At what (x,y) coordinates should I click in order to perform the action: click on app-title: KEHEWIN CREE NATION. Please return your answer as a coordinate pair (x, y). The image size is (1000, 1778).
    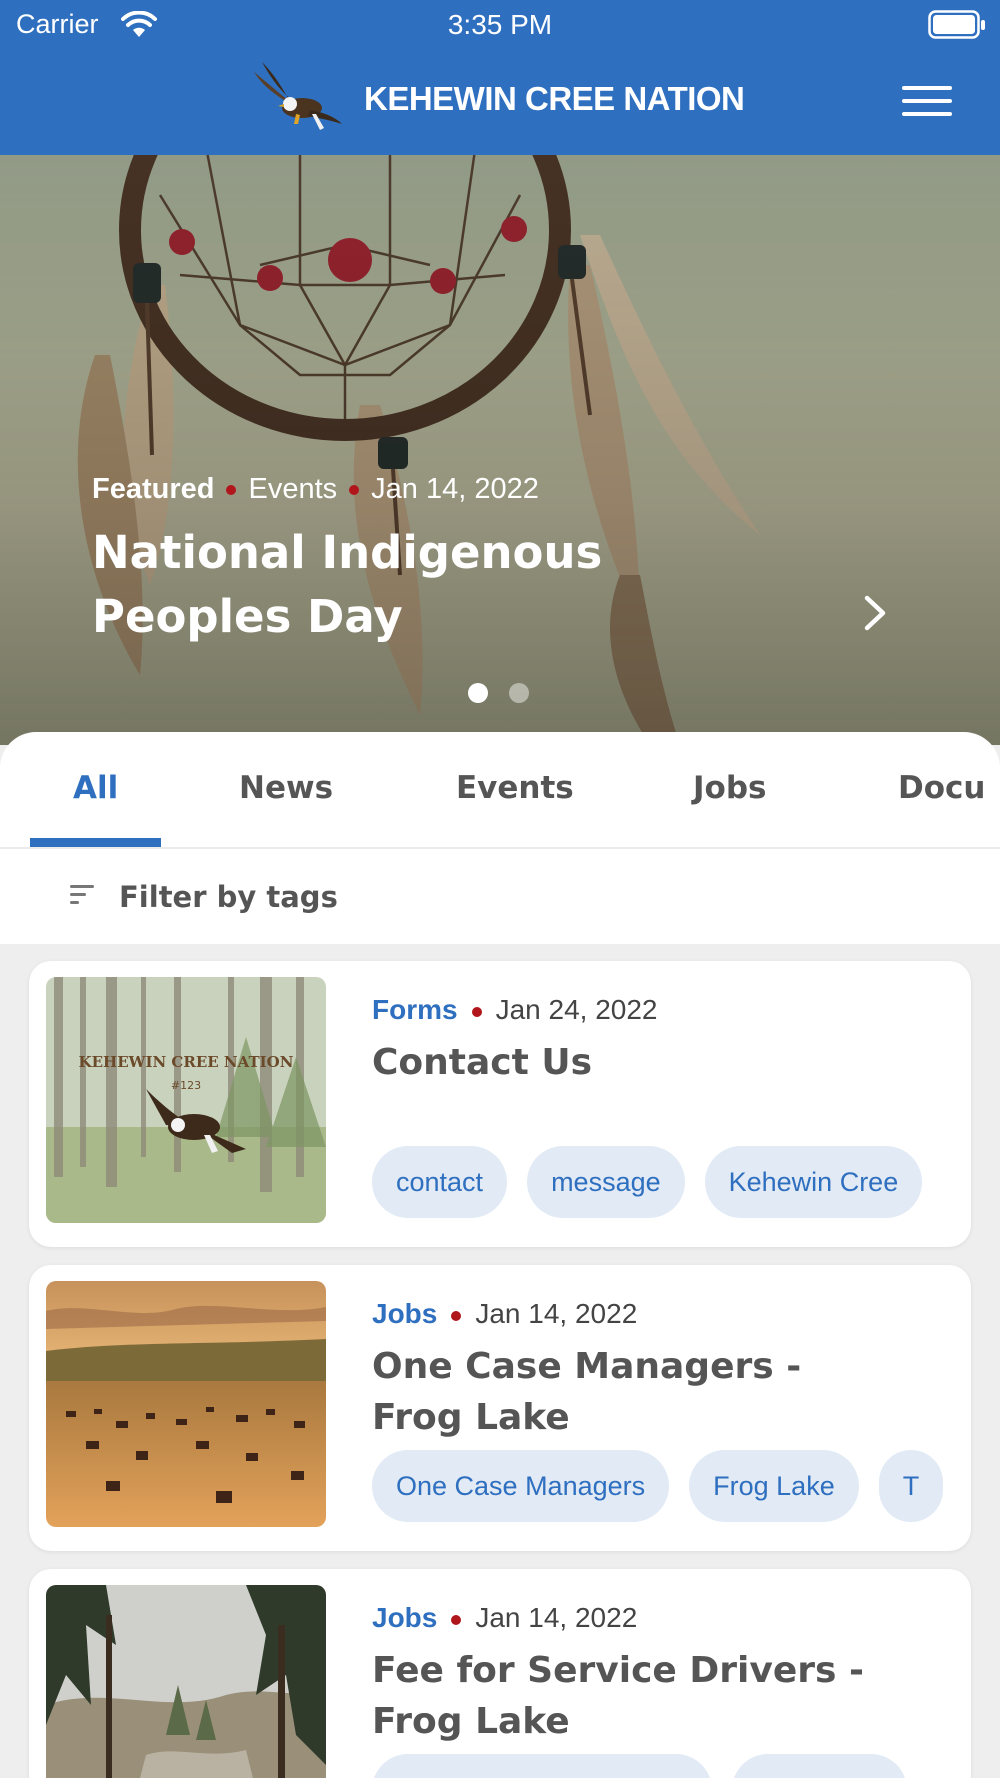
    Looking at the image, I should click on (554, 98).